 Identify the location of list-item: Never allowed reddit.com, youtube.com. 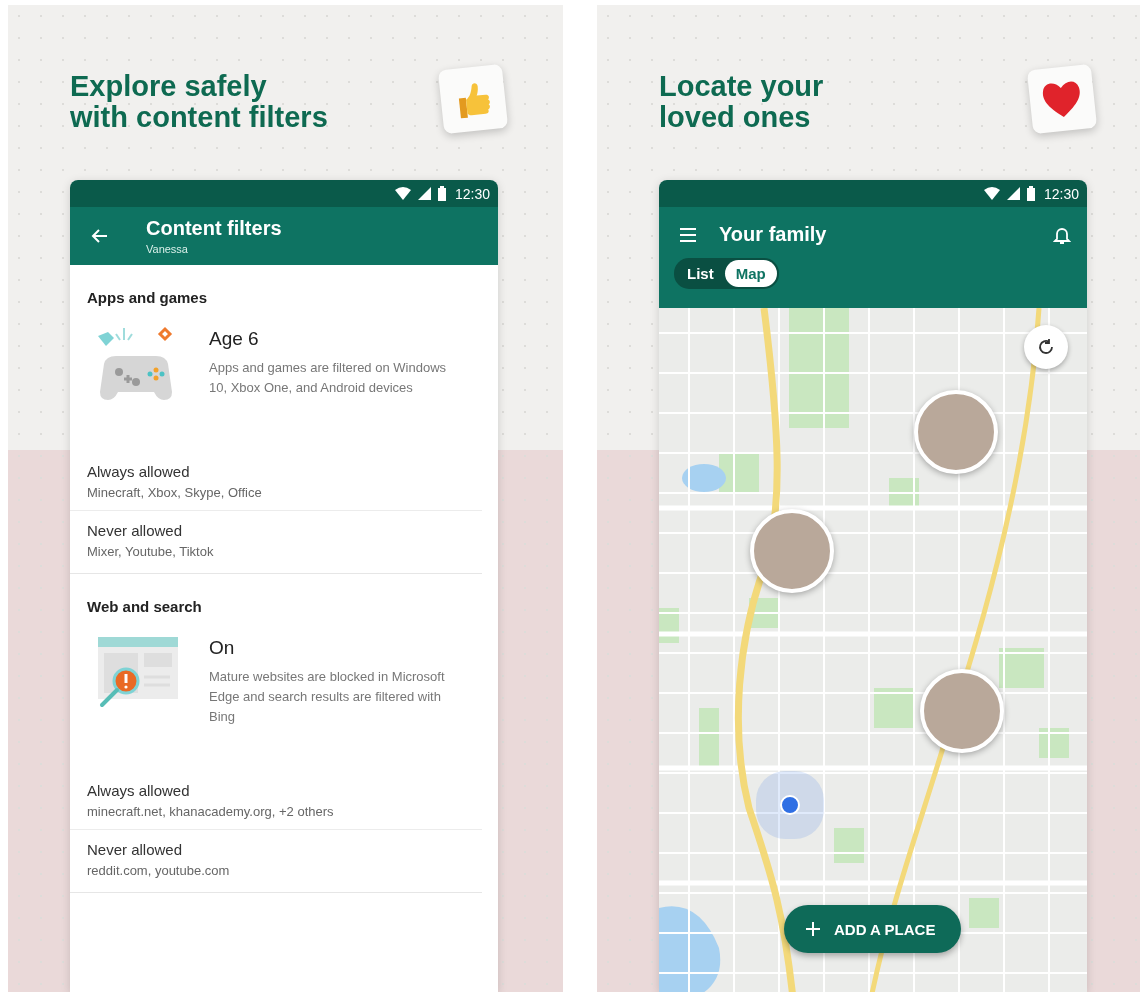
(276, 859).